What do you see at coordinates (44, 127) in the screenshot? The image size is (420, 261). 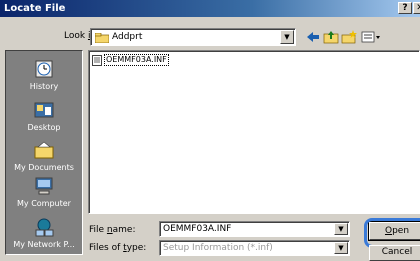 I see `place-label: Desktop` at bounding box center [44, 127].